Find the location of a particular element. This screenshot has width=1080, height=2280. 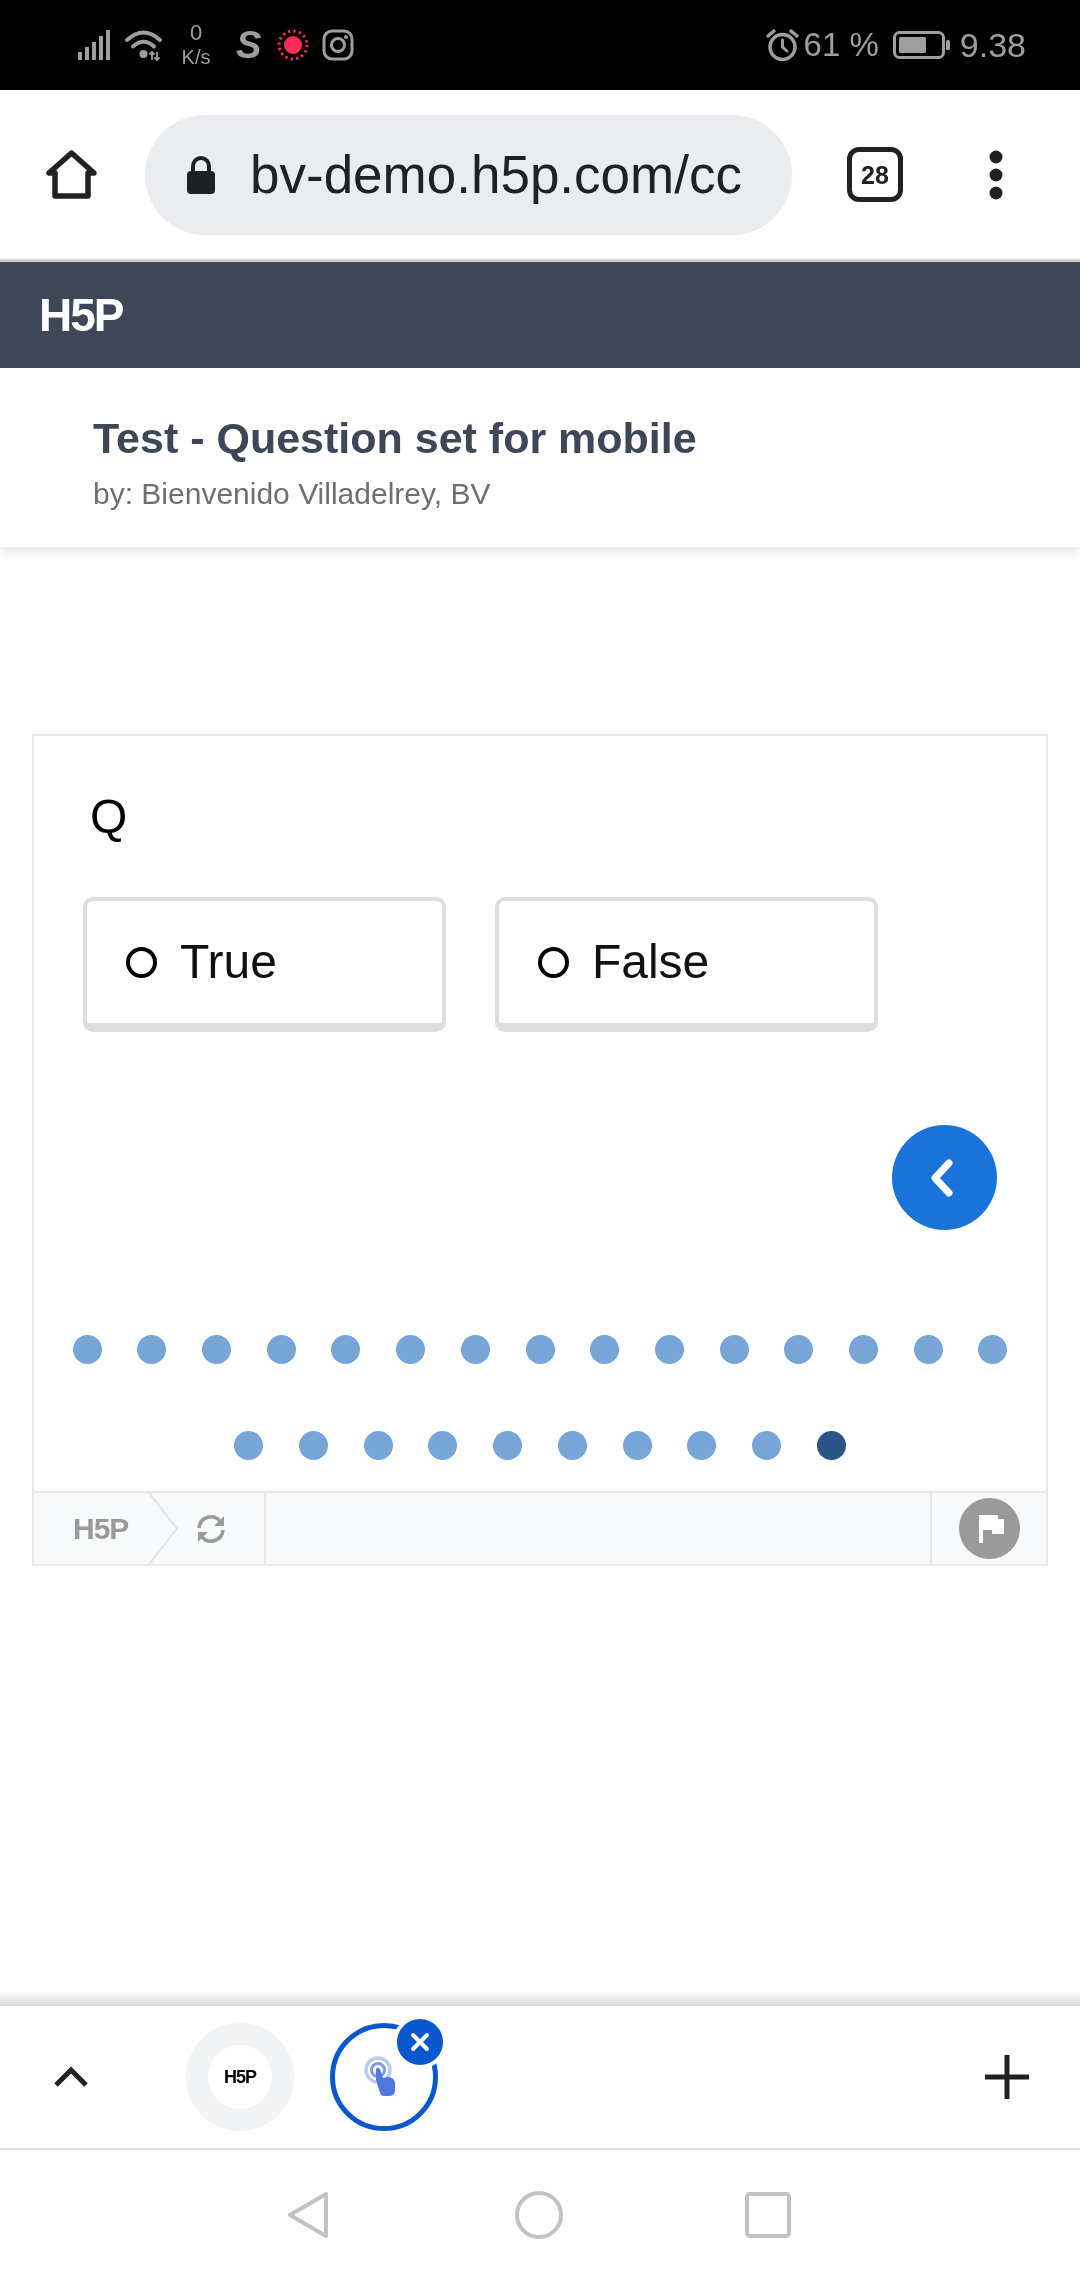

address-bar: bv-demo.h5p.com/cc is located at coordinates (468, 174).